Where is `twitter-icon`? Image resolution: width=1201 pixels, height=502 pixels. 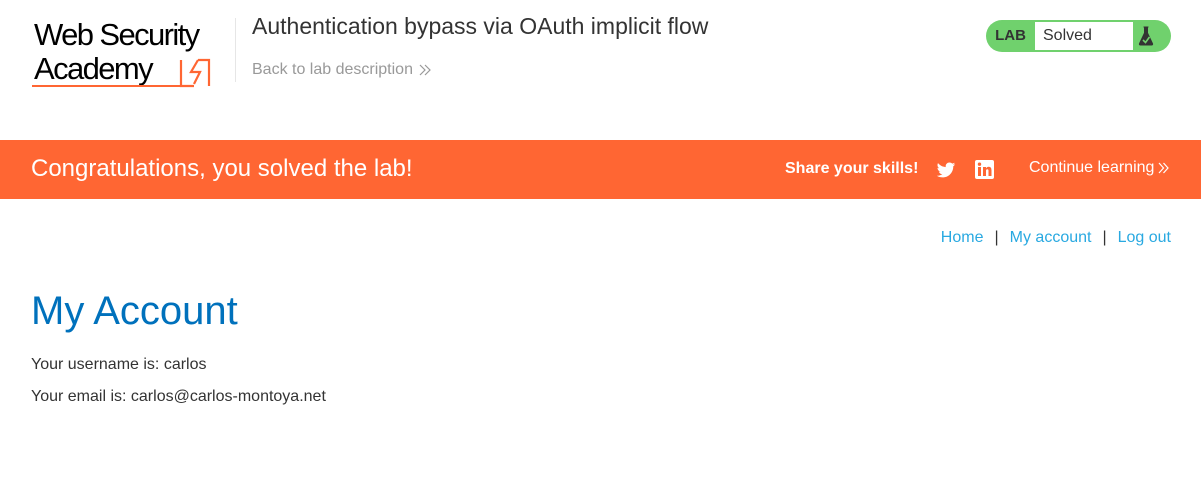 twitter-icon is located at coordinates (946, 170).